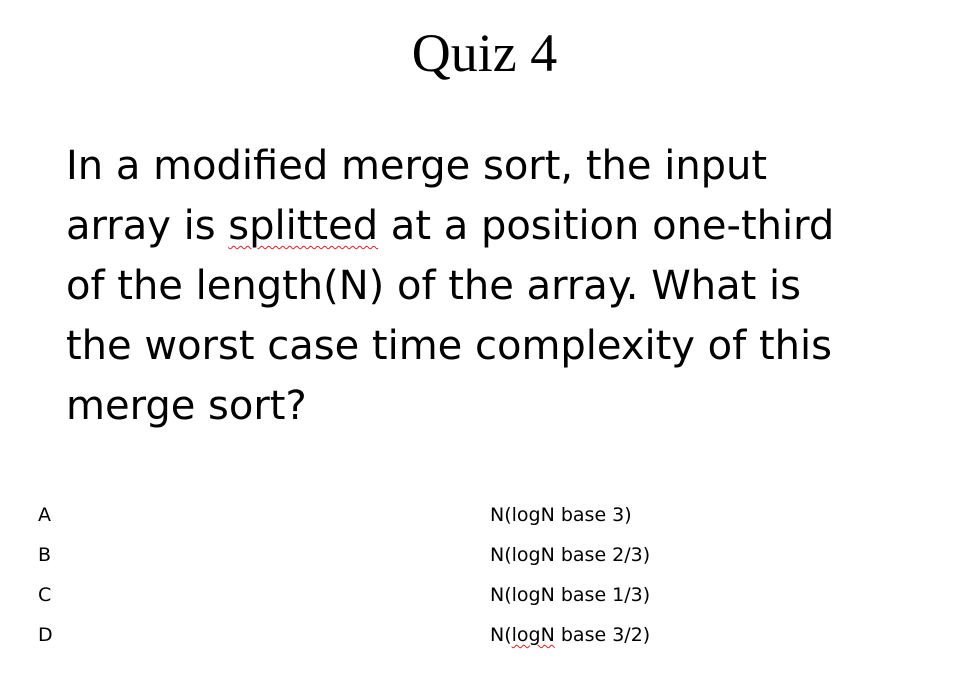 This screenshot has height=677, width=969. Describe the element at coordinates (417, 166) in the screenshot. I see `question-text-segment: In a modified merge sort, the input` at that location.